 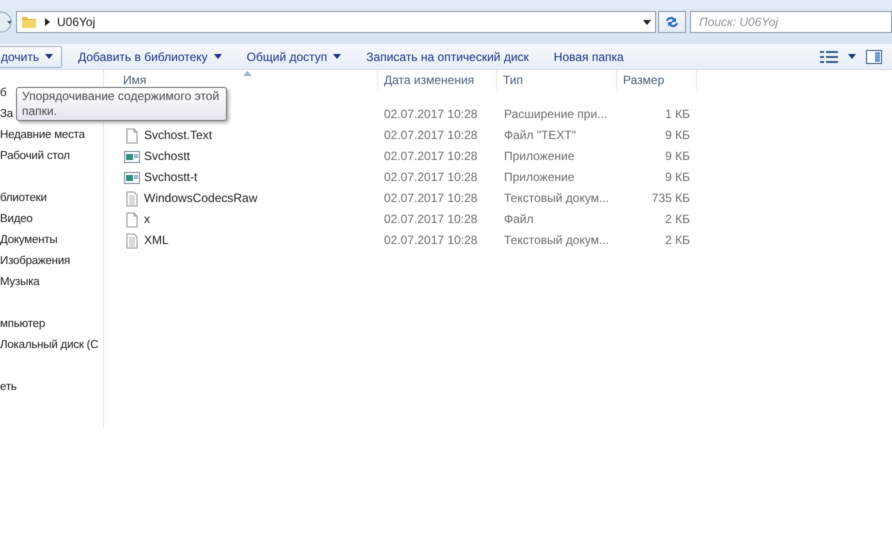 What do you see at coordinates (51, 324) in the screenshot?
I see `nav-item: мпьютер` at bounding box center [51, 324].